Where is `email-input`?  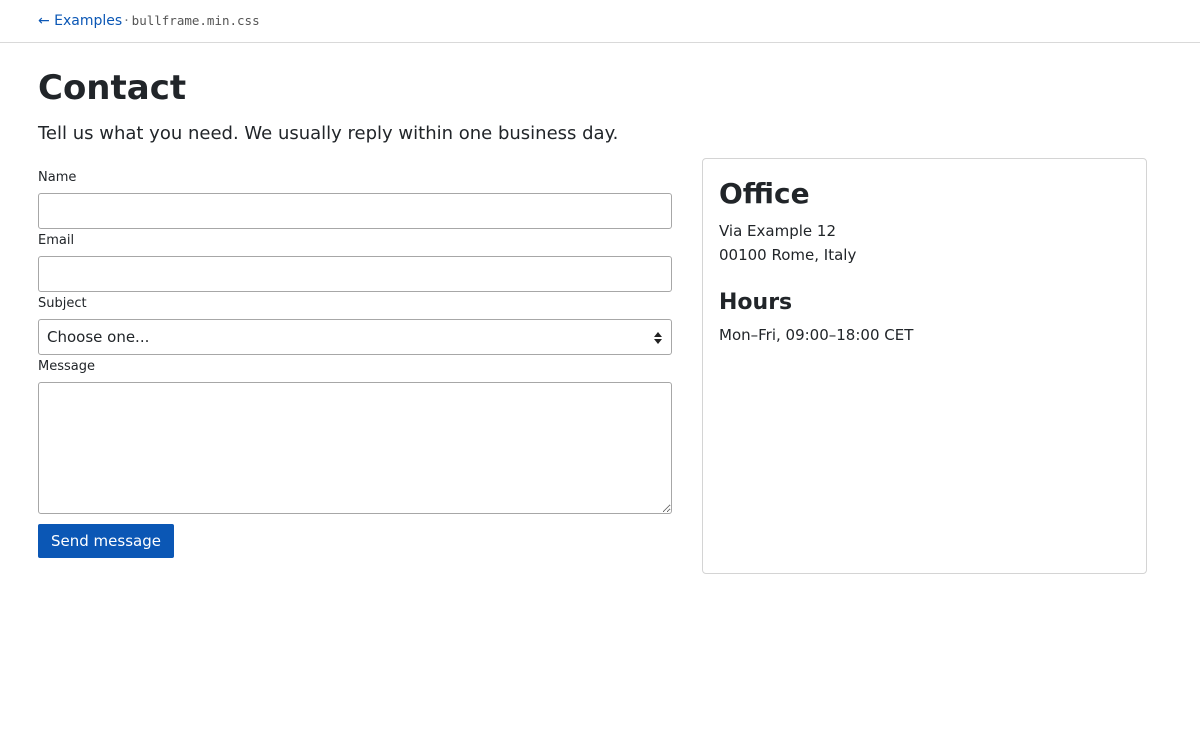
email-input is located at coordinates (355, 274).